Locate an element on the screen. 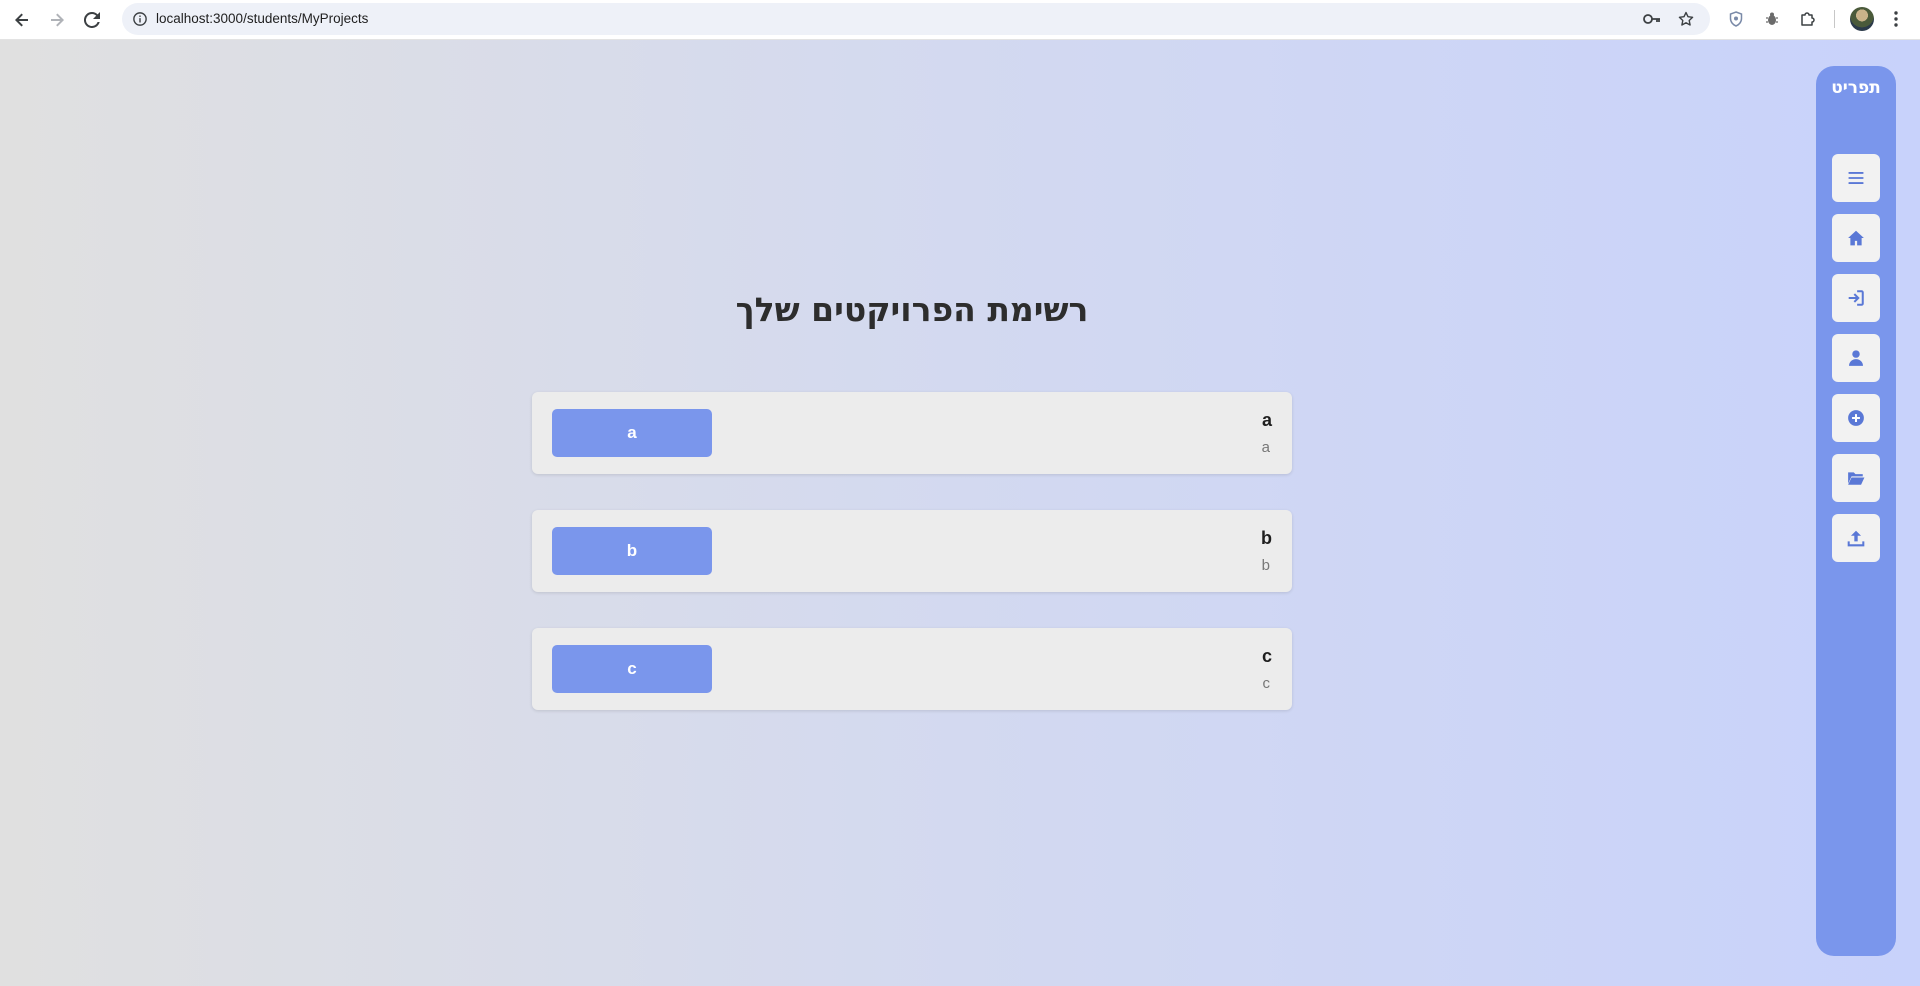 This screenshot has width=1920, height=986. arrow-left-icon is located at coordinates (21, 20).